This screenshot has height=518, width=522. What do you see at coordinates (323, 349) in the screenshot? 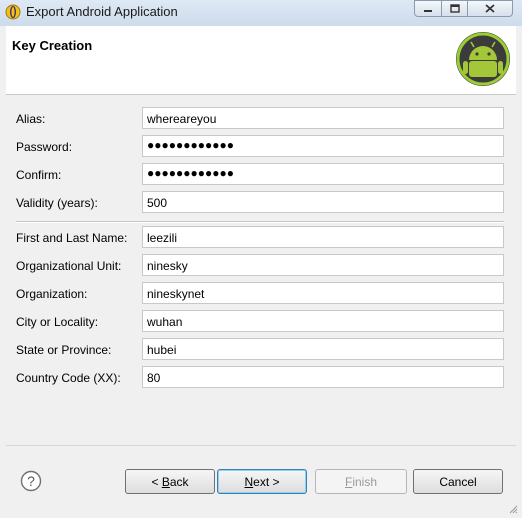
I see `state-input: hubei` at bounding box center [323, 349].